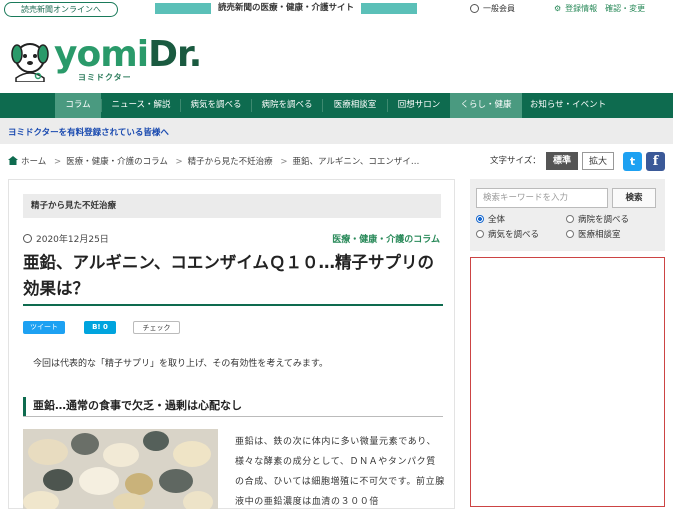 The image size is (673, 512). What do you see at coordinates (230, 162) in the screenshot?
I see `breadcrumb-item: 精子から見た不妊治療` at bounding box center [230, 162].